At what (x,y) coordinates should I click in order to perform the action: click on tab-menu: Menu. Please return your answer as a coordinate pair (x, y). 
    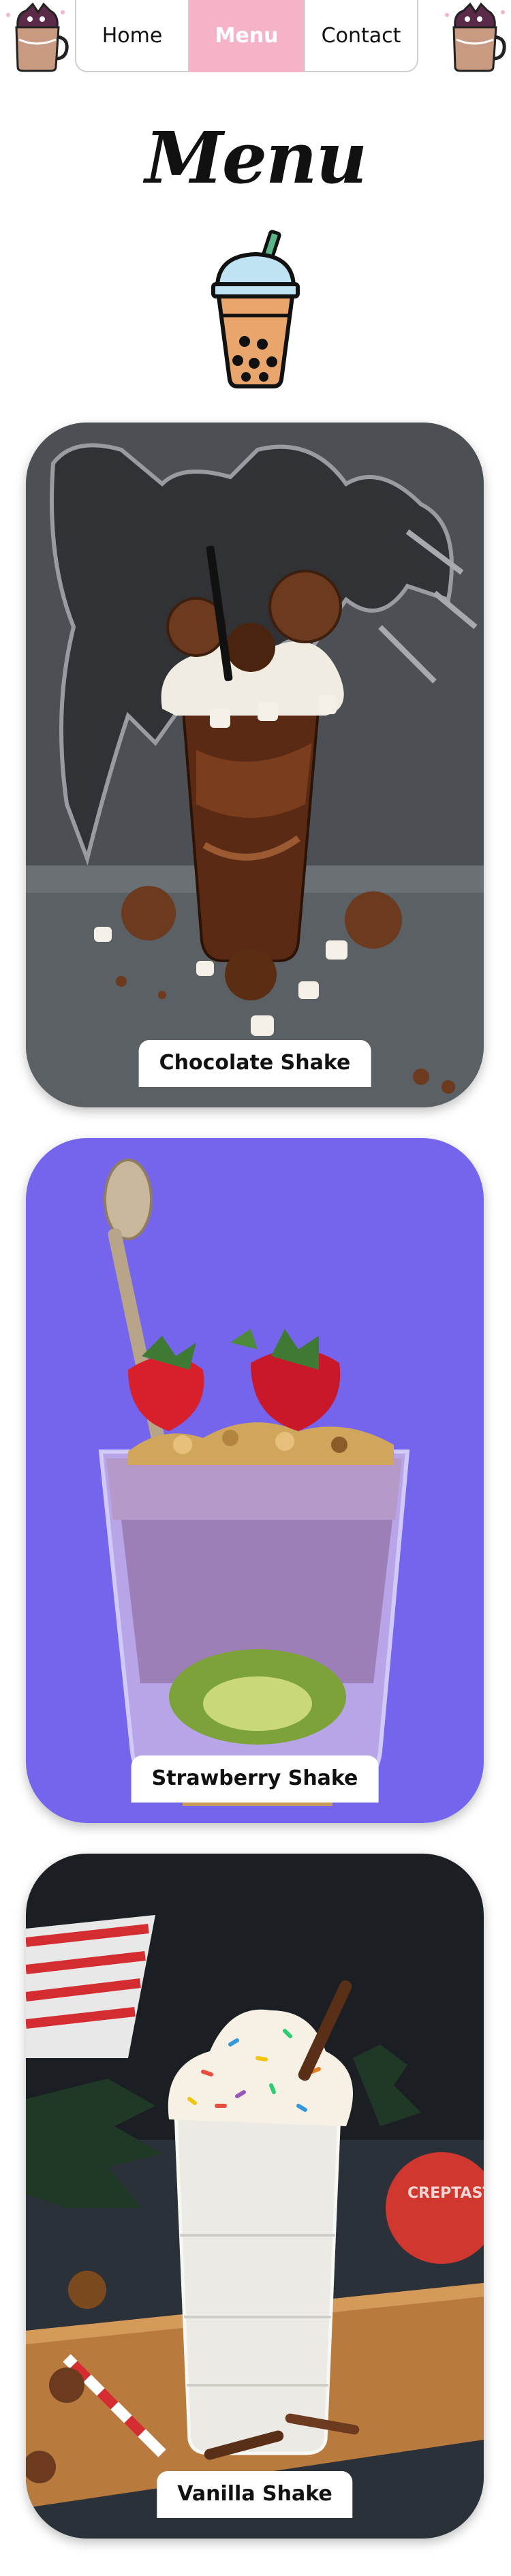
    Looking at the image, I should click on (247, 36).